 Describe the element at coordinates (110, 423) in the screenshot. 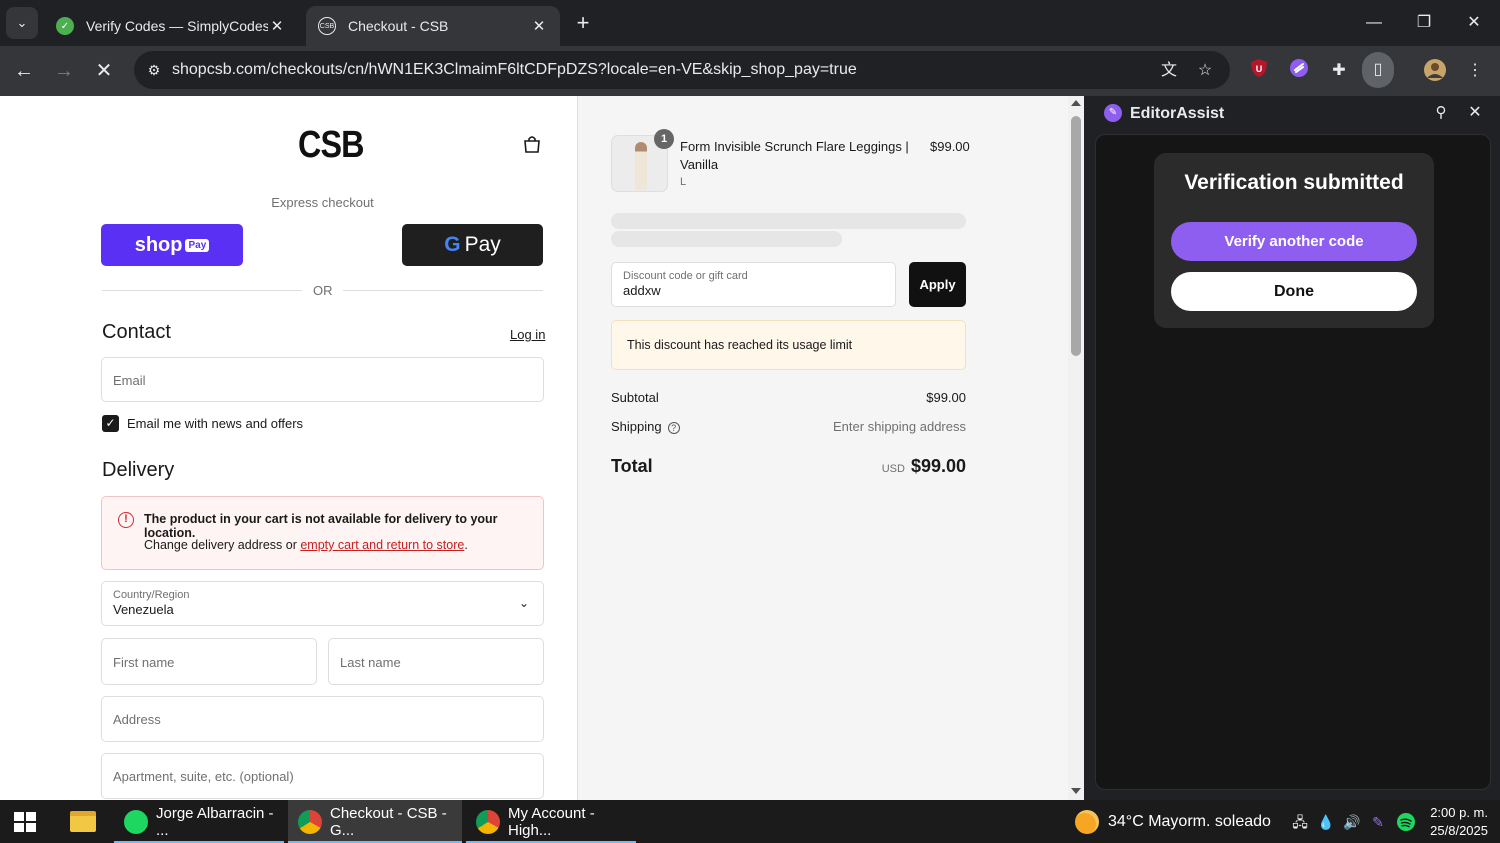

I see `news-checkbox: ✓` at that location.